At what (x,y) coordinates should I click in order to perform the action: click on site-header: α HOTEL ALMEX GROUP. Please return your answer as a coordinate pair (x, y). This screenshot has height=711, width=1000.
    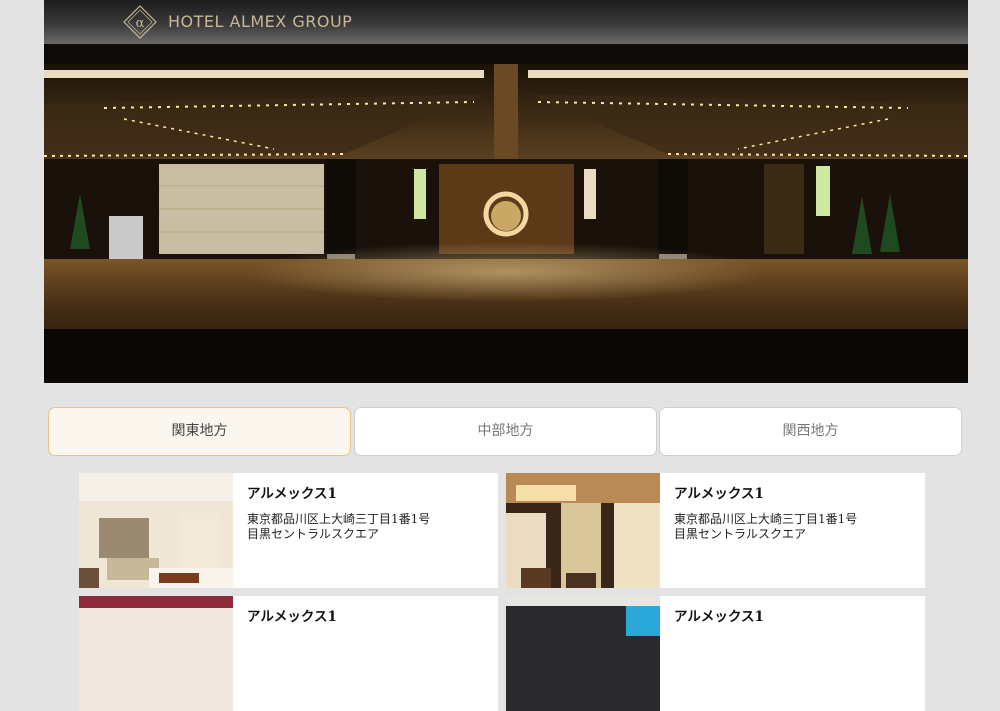
    Looking at the image, I should click on (506, 22).